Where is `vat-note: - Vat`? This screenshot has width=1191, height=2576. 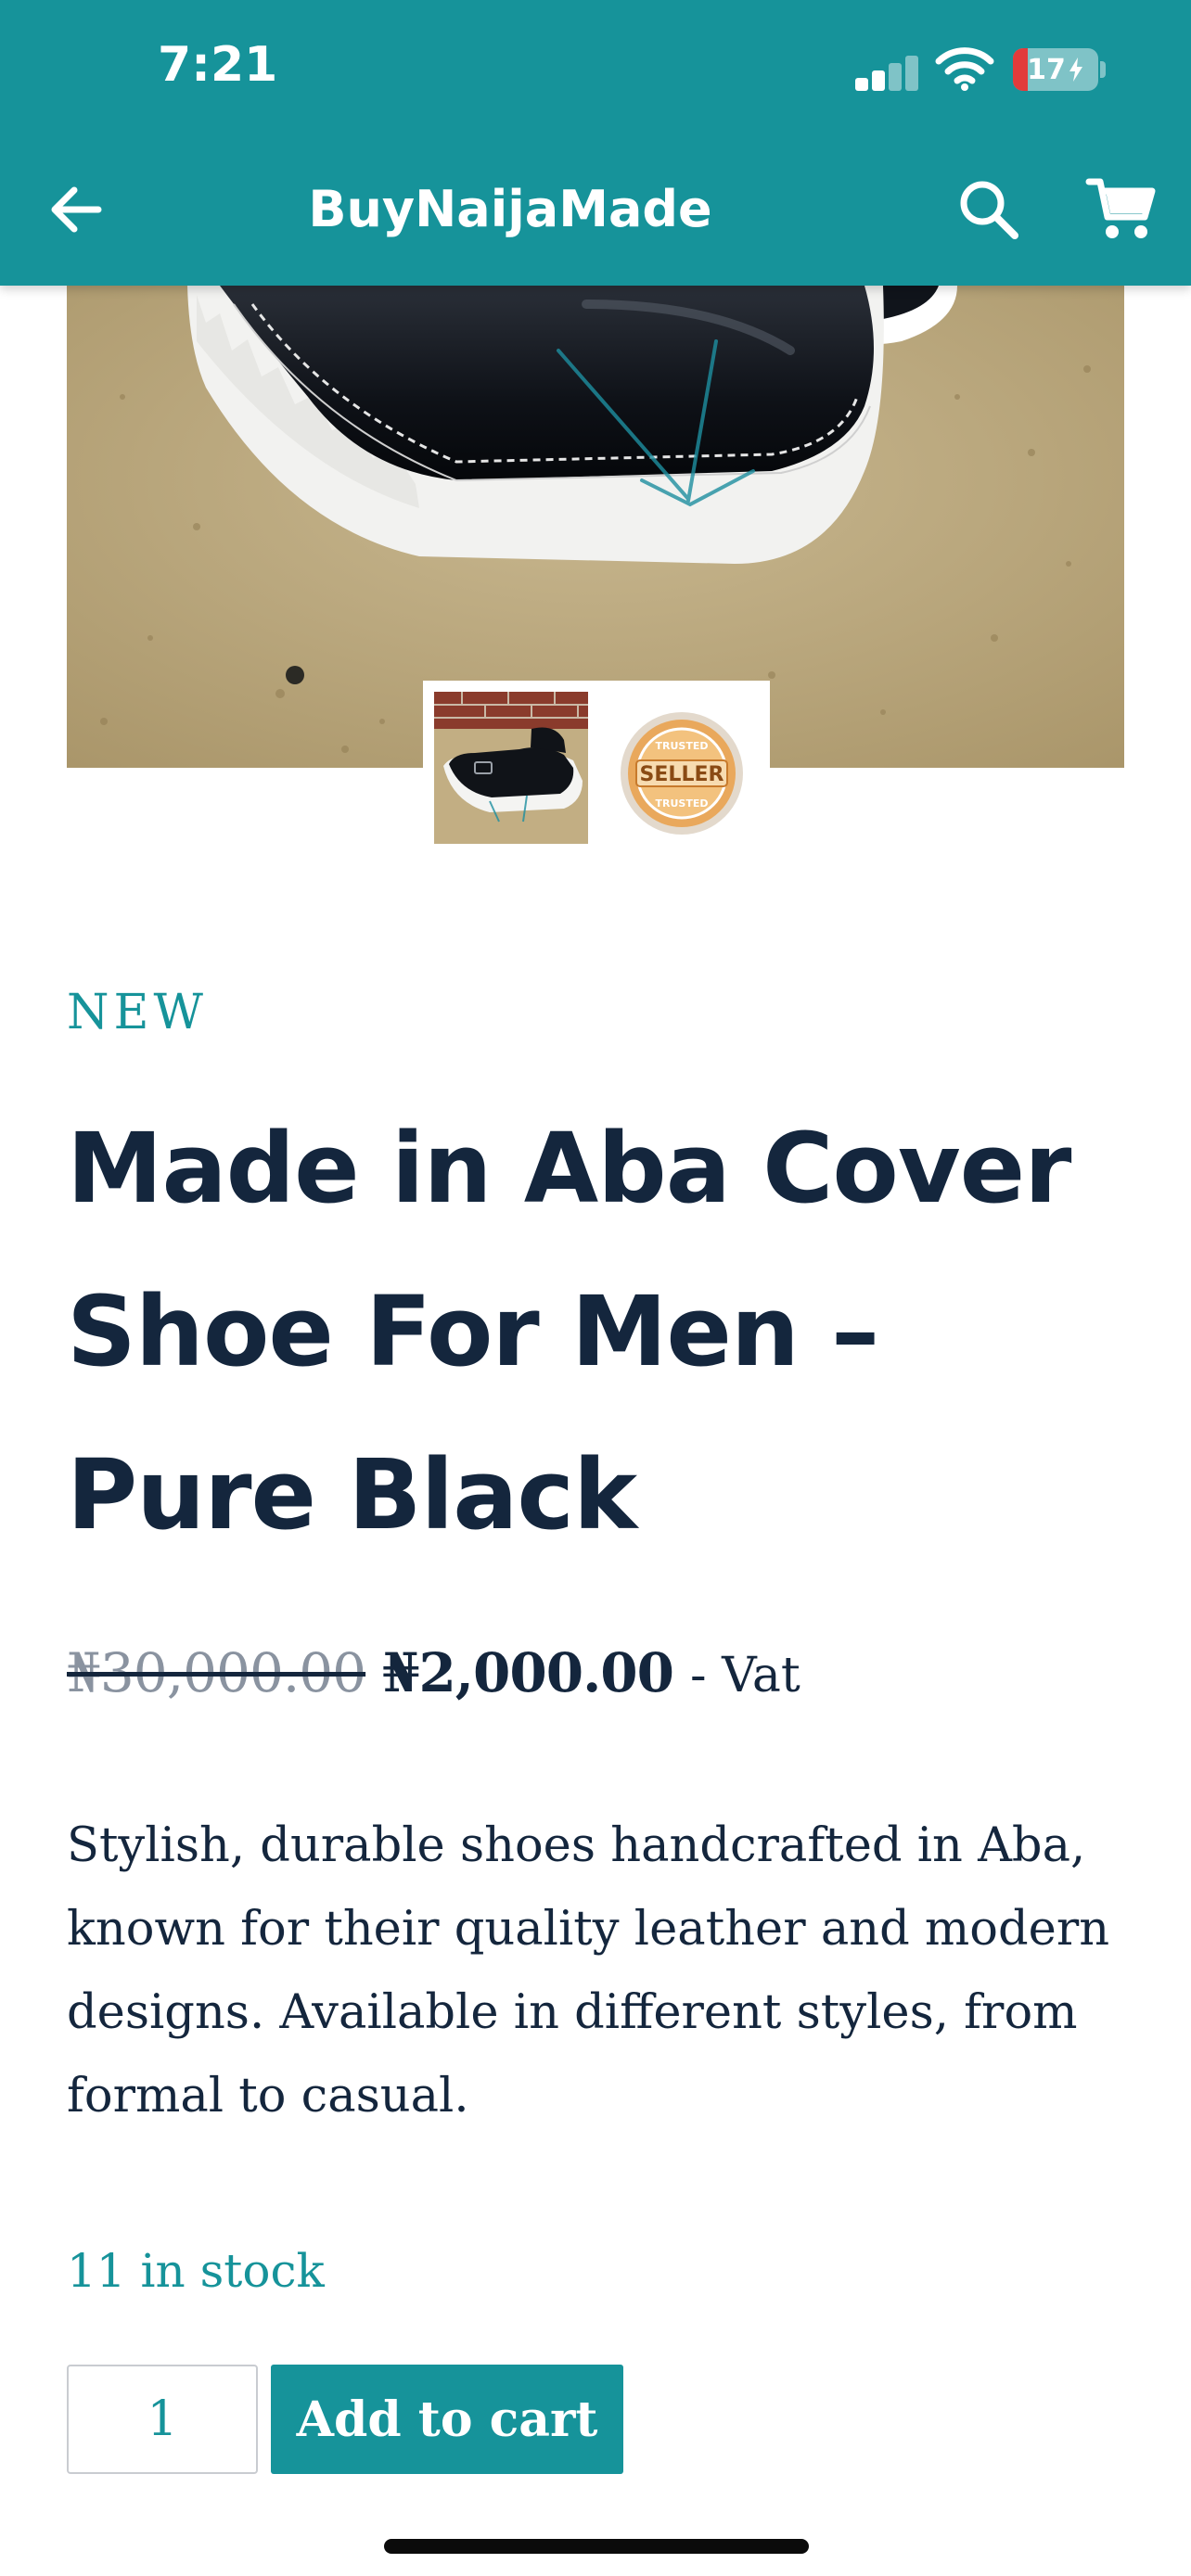 vat-note: - Vat is located at coordinates (744, 1675).